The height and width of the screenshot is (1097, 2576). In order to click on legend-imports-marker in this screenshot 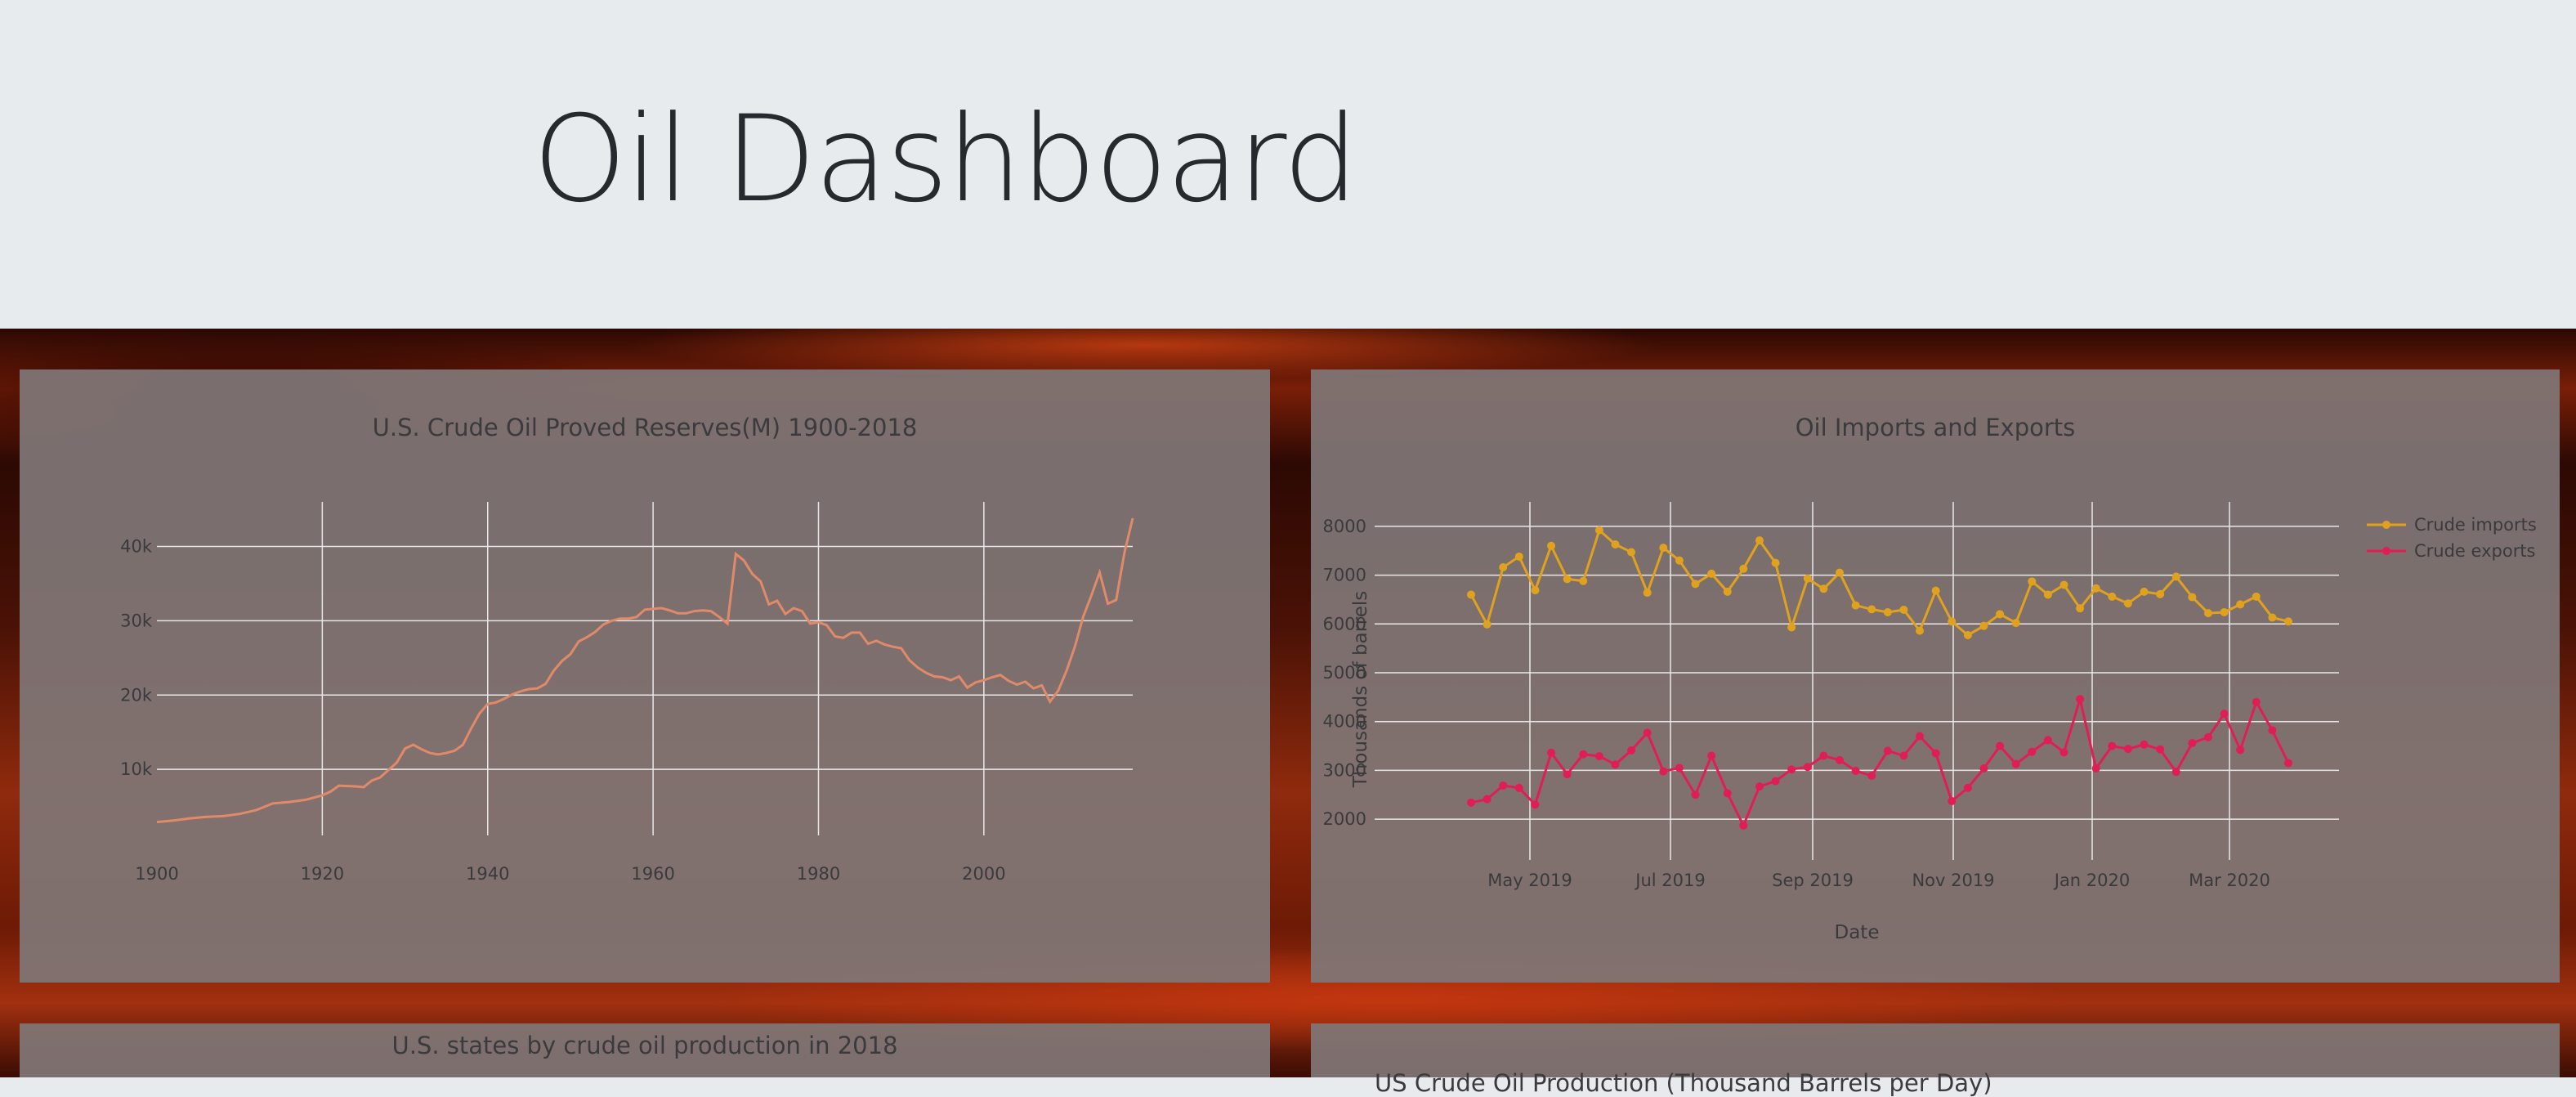, I will do `click(2386, 525)`.